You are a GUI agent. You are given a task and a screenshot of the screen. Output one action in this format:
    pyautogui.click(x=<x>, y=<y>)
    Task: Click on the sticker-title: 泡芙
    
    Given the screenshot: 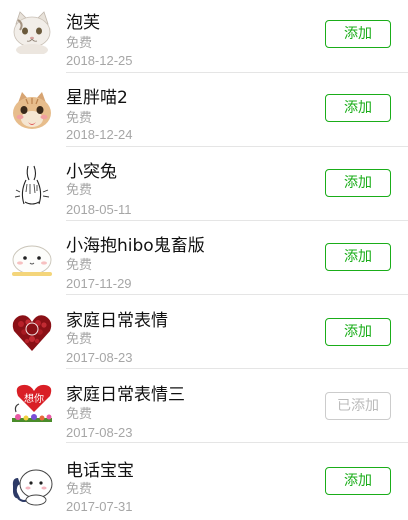 What is the action you would take?
    pyautogui.click(x=83, y=23)
    